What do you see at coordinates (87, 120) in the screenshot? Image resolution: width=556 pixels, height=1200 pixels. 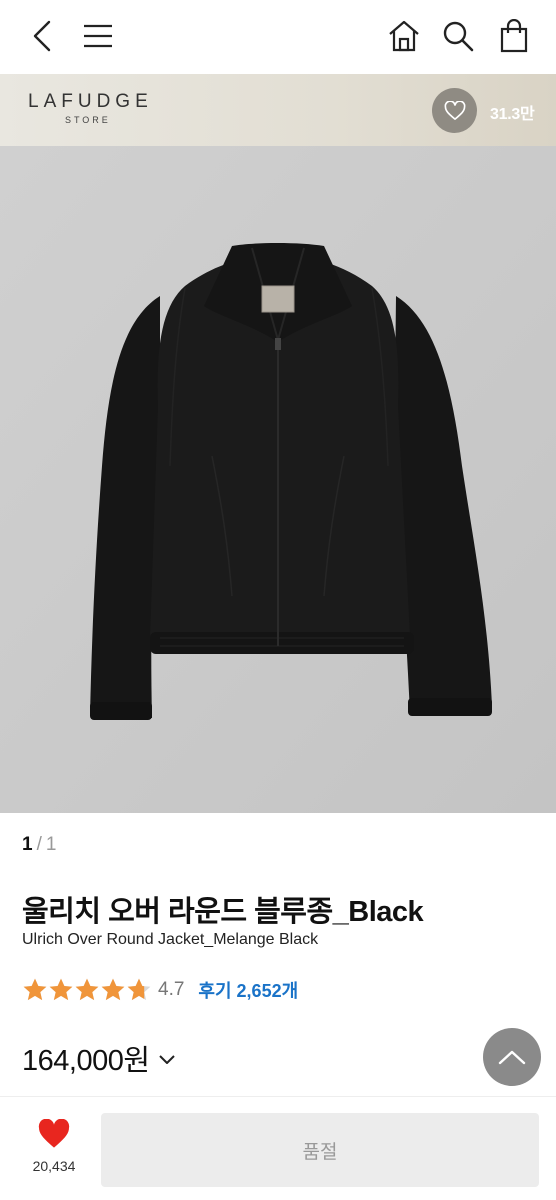 I see `brand-subtitle: STORE` at bounding box center [87, 120].